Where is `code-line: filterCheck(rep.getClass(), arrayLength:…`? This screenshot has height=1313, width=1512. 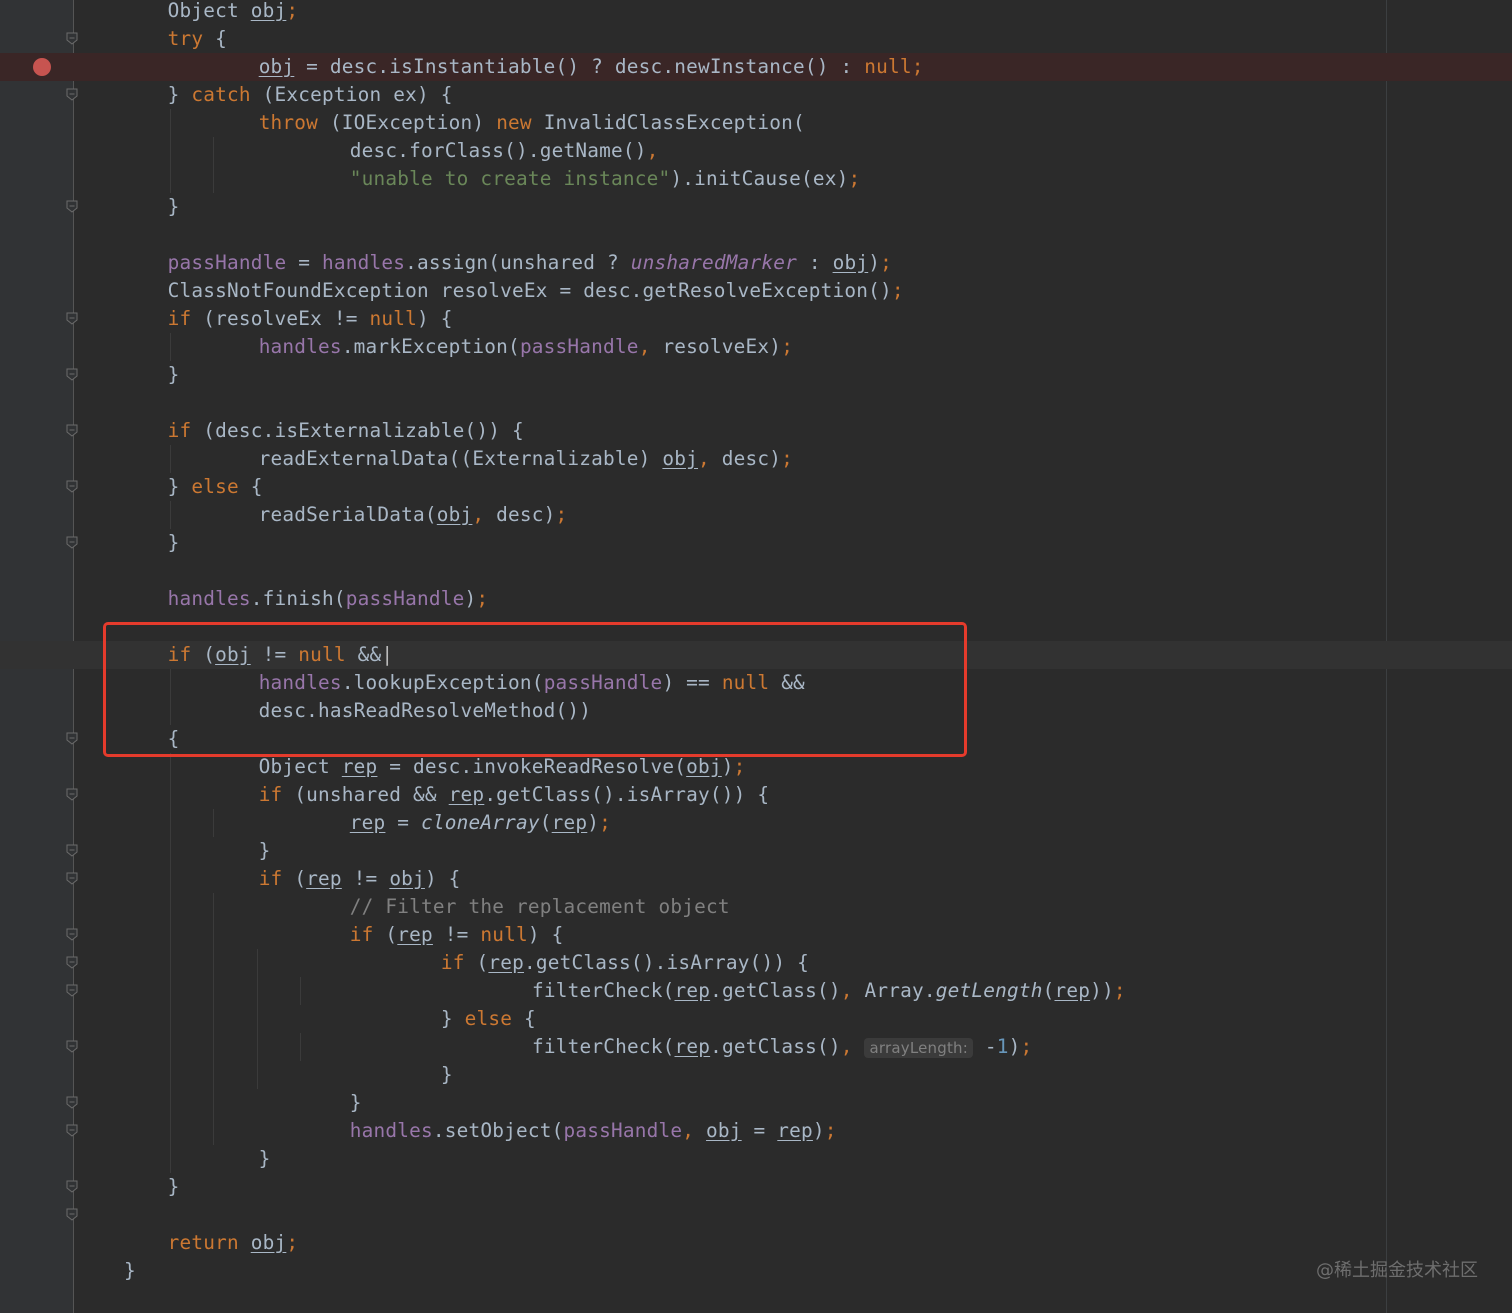 code-line: filterCheck(rep.getClass(), arrayLength:… is located at coordinates (756, 1047).